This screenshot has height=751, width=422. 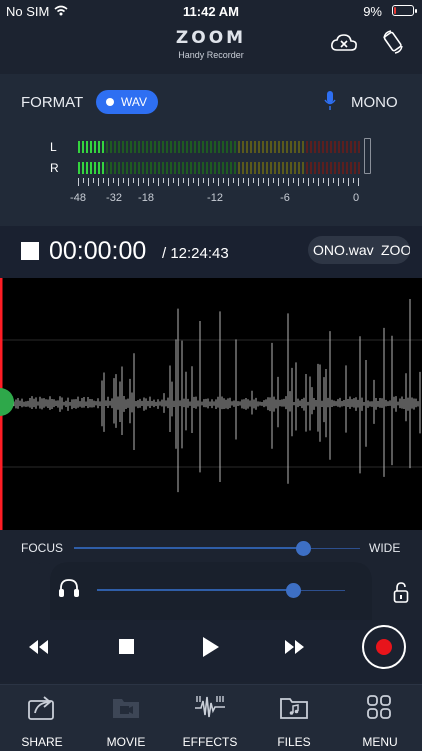 What do you see at coordinates (344, 43) in the screenshot?
I see `cloud-off-icon` at bounding box center [344, 43].